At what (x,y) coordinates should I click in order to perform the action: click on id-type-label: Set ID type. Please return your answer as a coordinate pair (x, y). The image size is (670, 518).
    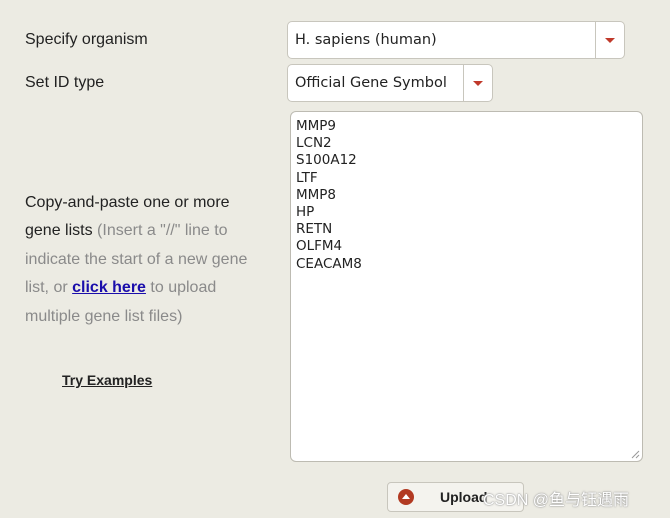
    Looking at the image, I should click on (65, 82).